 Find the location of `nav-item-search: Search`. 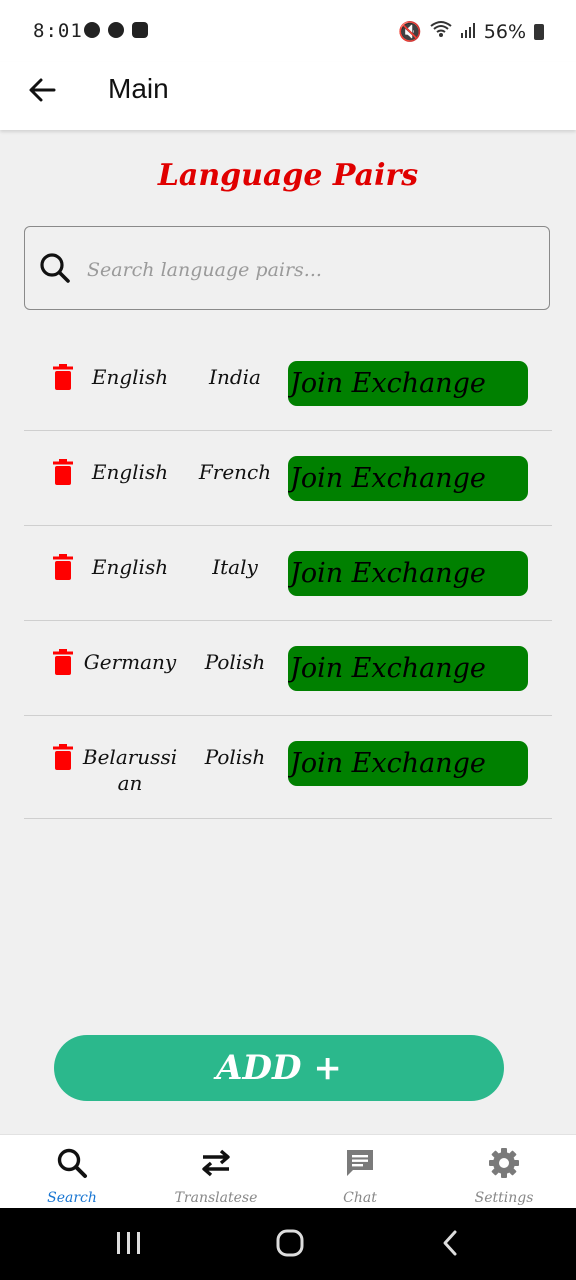

nav-item-search: Search is located at coordinates (72, 1172).